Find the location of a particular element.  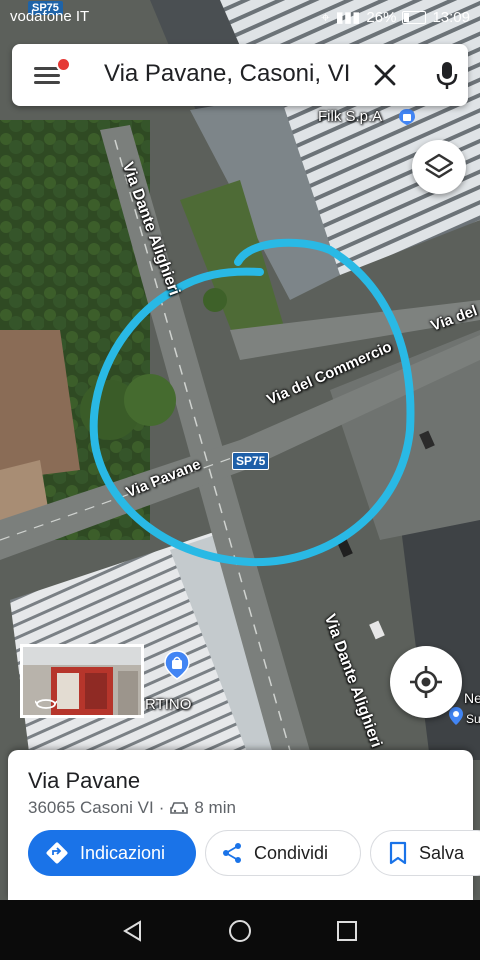

place-title: Via Pavane is located at coordinates (84, 780).